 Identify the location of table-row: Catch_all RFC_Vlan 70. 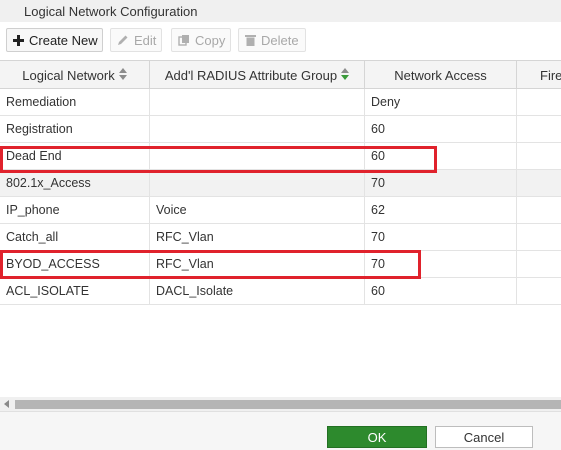
(280, 237).